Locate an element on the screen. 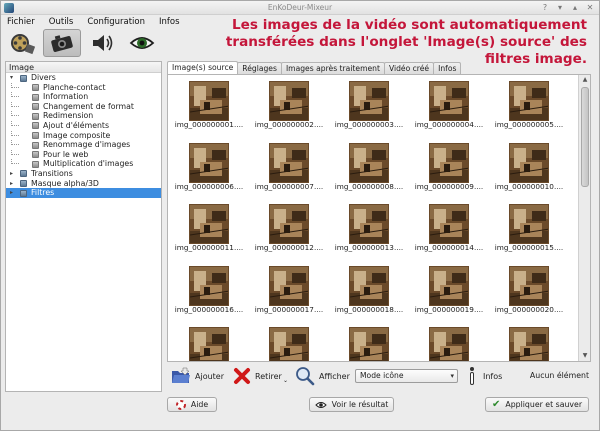  minimize-icon: ▾ is located at coordinates (560, 8).